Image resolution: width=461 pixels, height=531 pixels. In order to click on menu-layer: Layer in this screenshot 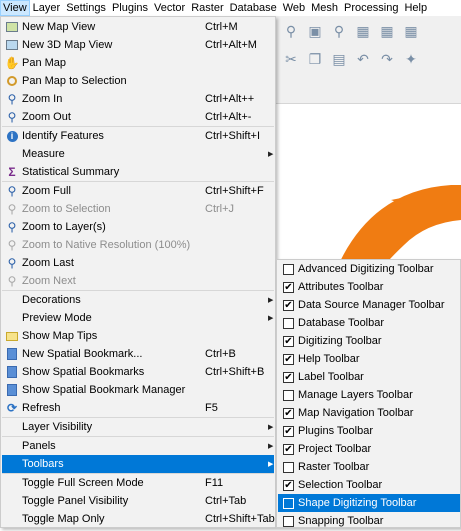, I will do `click(47, 8)`.